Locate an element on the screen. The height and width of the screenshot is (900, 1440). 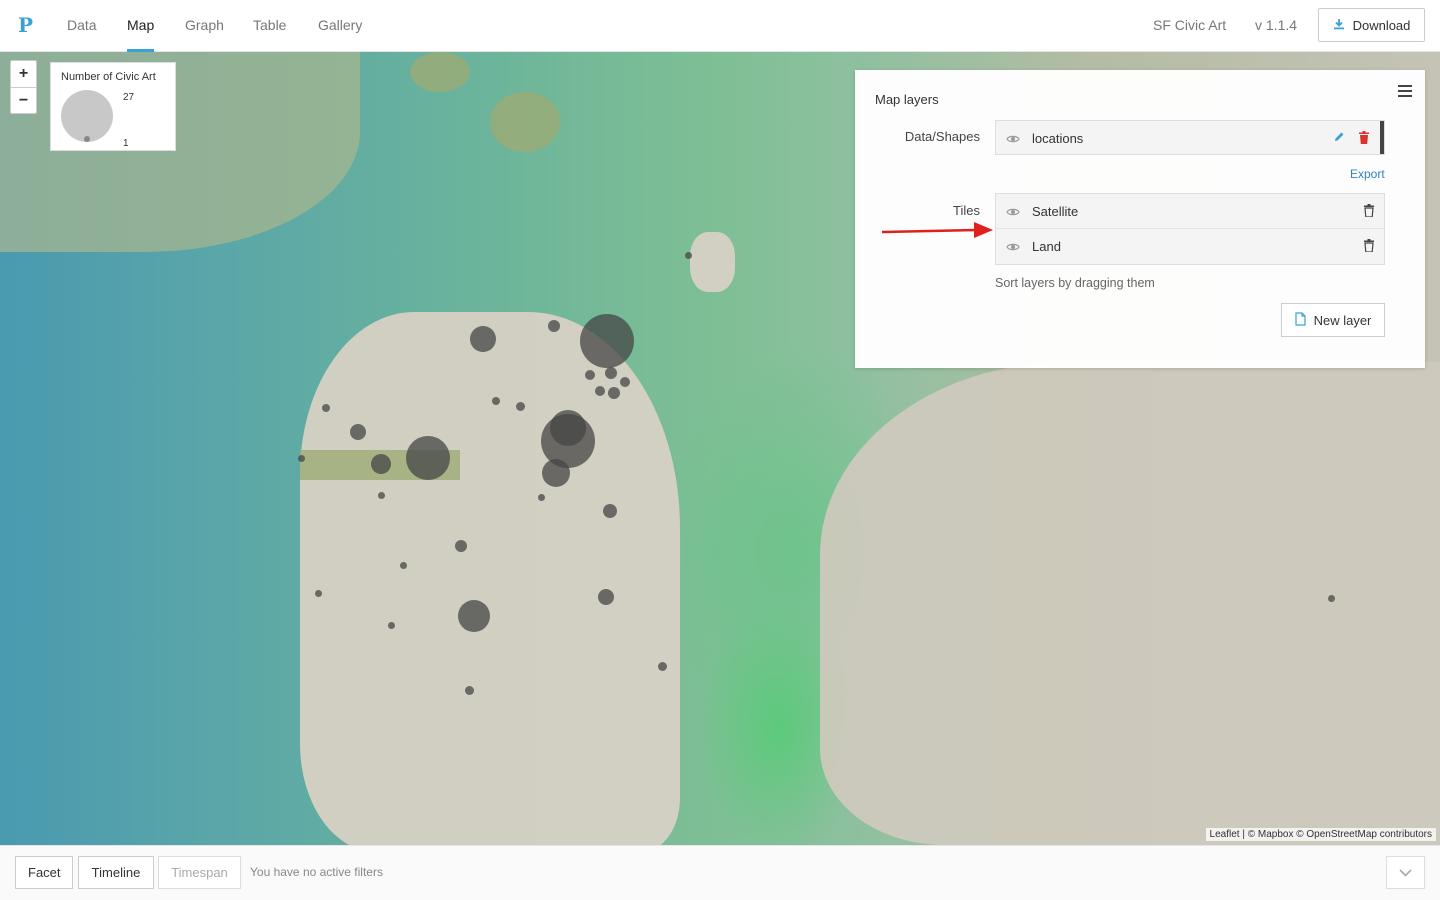
legend-min-circle is located at coordinates (87, 139).